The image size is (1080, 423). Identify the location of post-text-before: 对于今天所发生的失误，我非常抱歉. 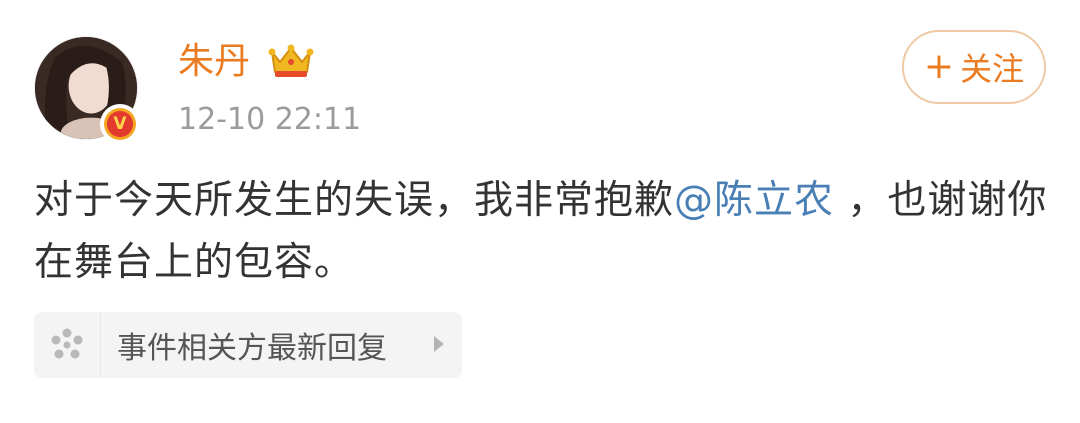
(354, 200).